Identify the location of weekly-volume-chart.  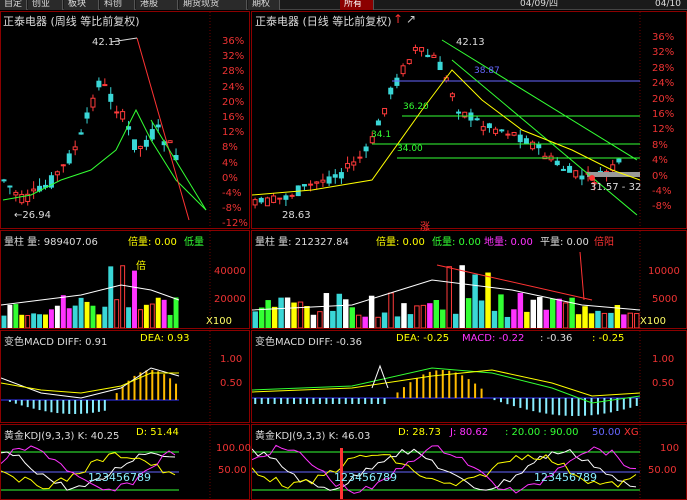
(105, 289).